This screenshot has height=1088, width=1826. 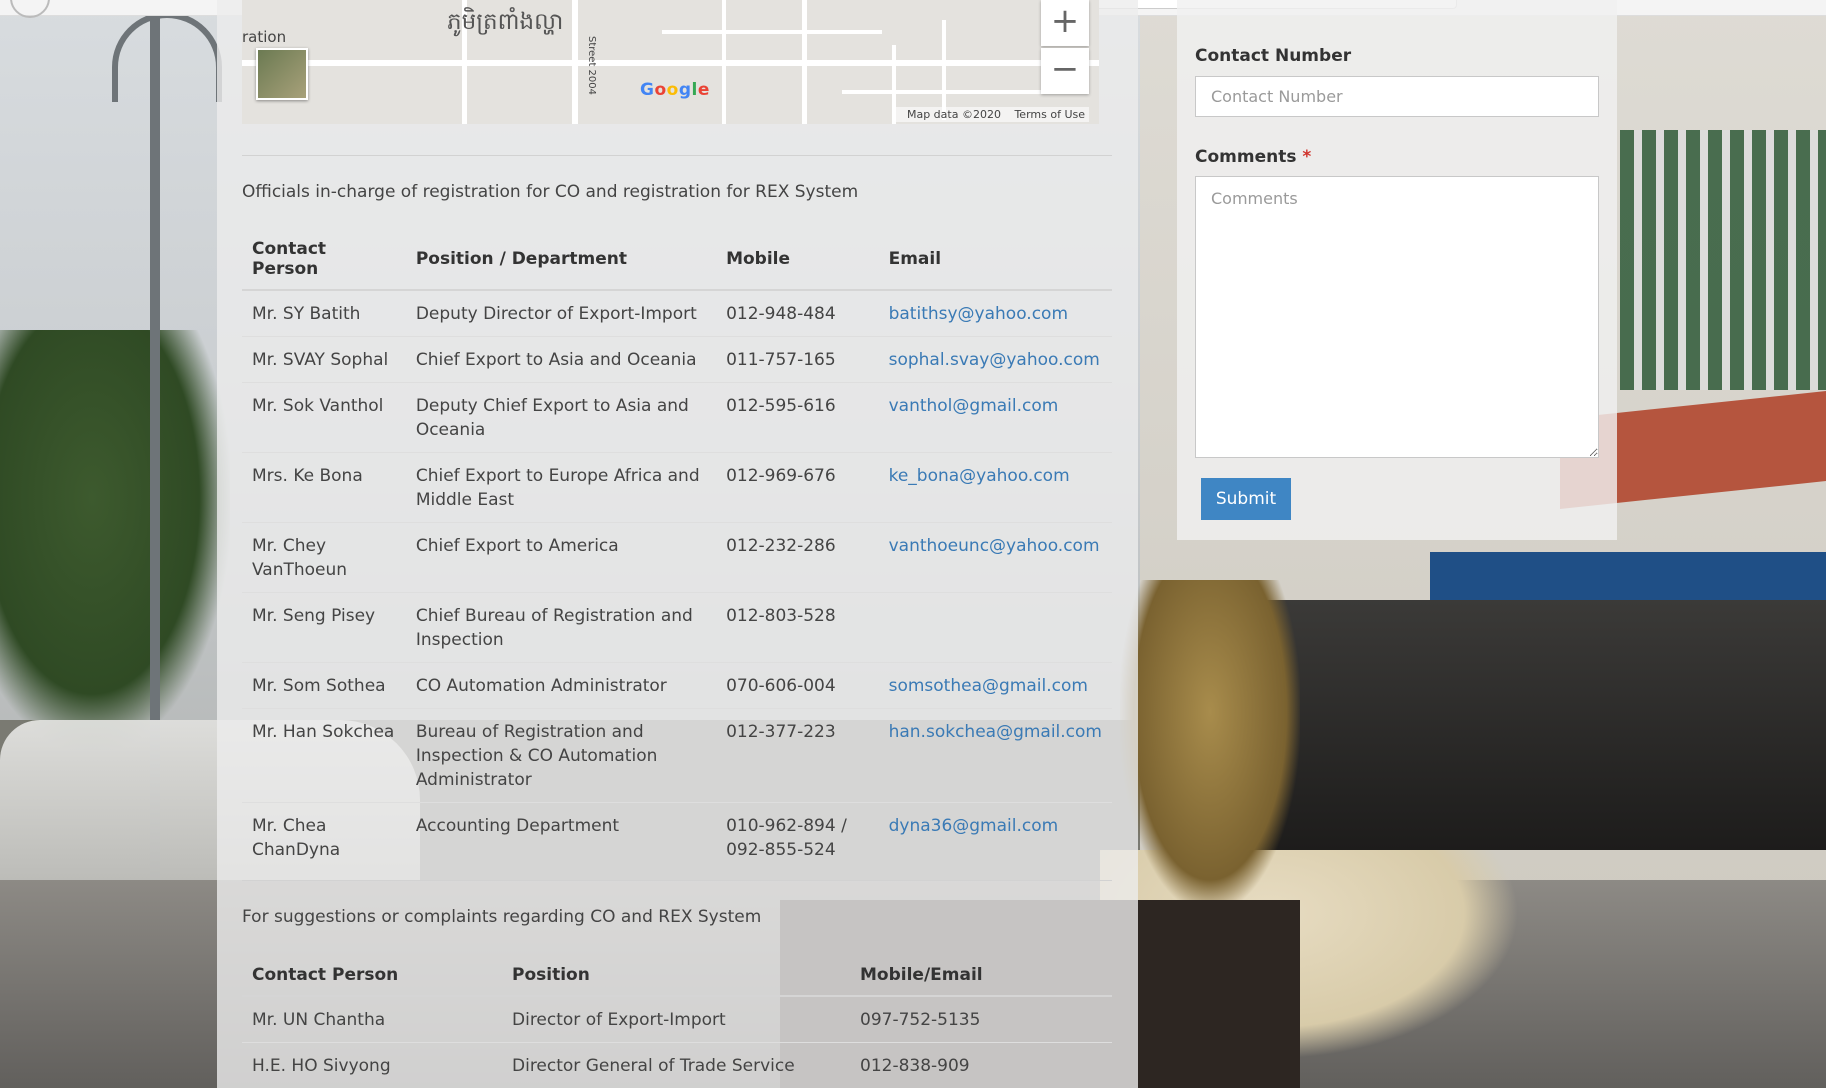 I want to click on map-place-label: ration, so click(x=264, y=37).